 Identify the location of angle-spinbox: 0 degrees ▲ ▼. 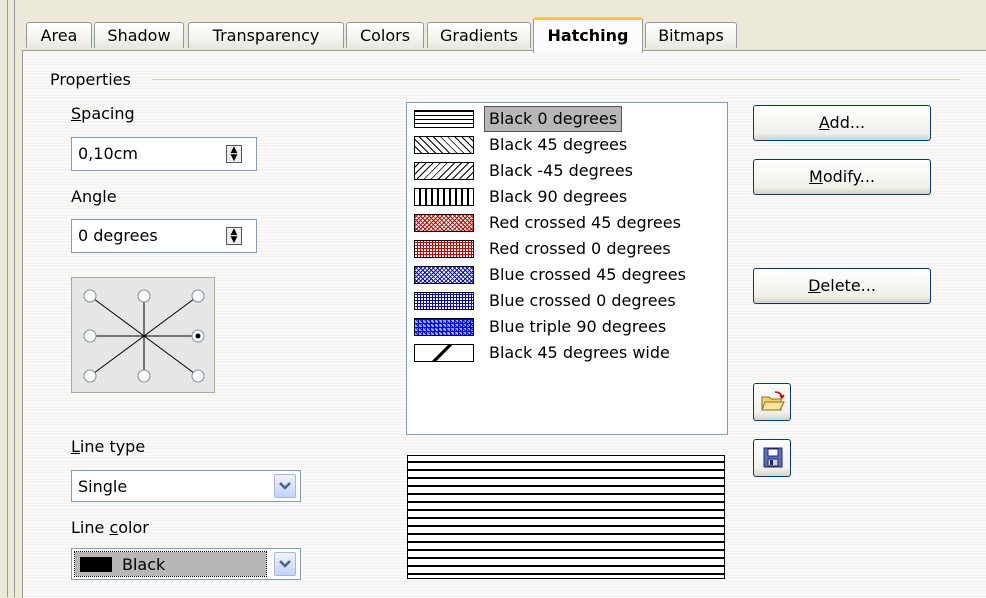
(164, 236).